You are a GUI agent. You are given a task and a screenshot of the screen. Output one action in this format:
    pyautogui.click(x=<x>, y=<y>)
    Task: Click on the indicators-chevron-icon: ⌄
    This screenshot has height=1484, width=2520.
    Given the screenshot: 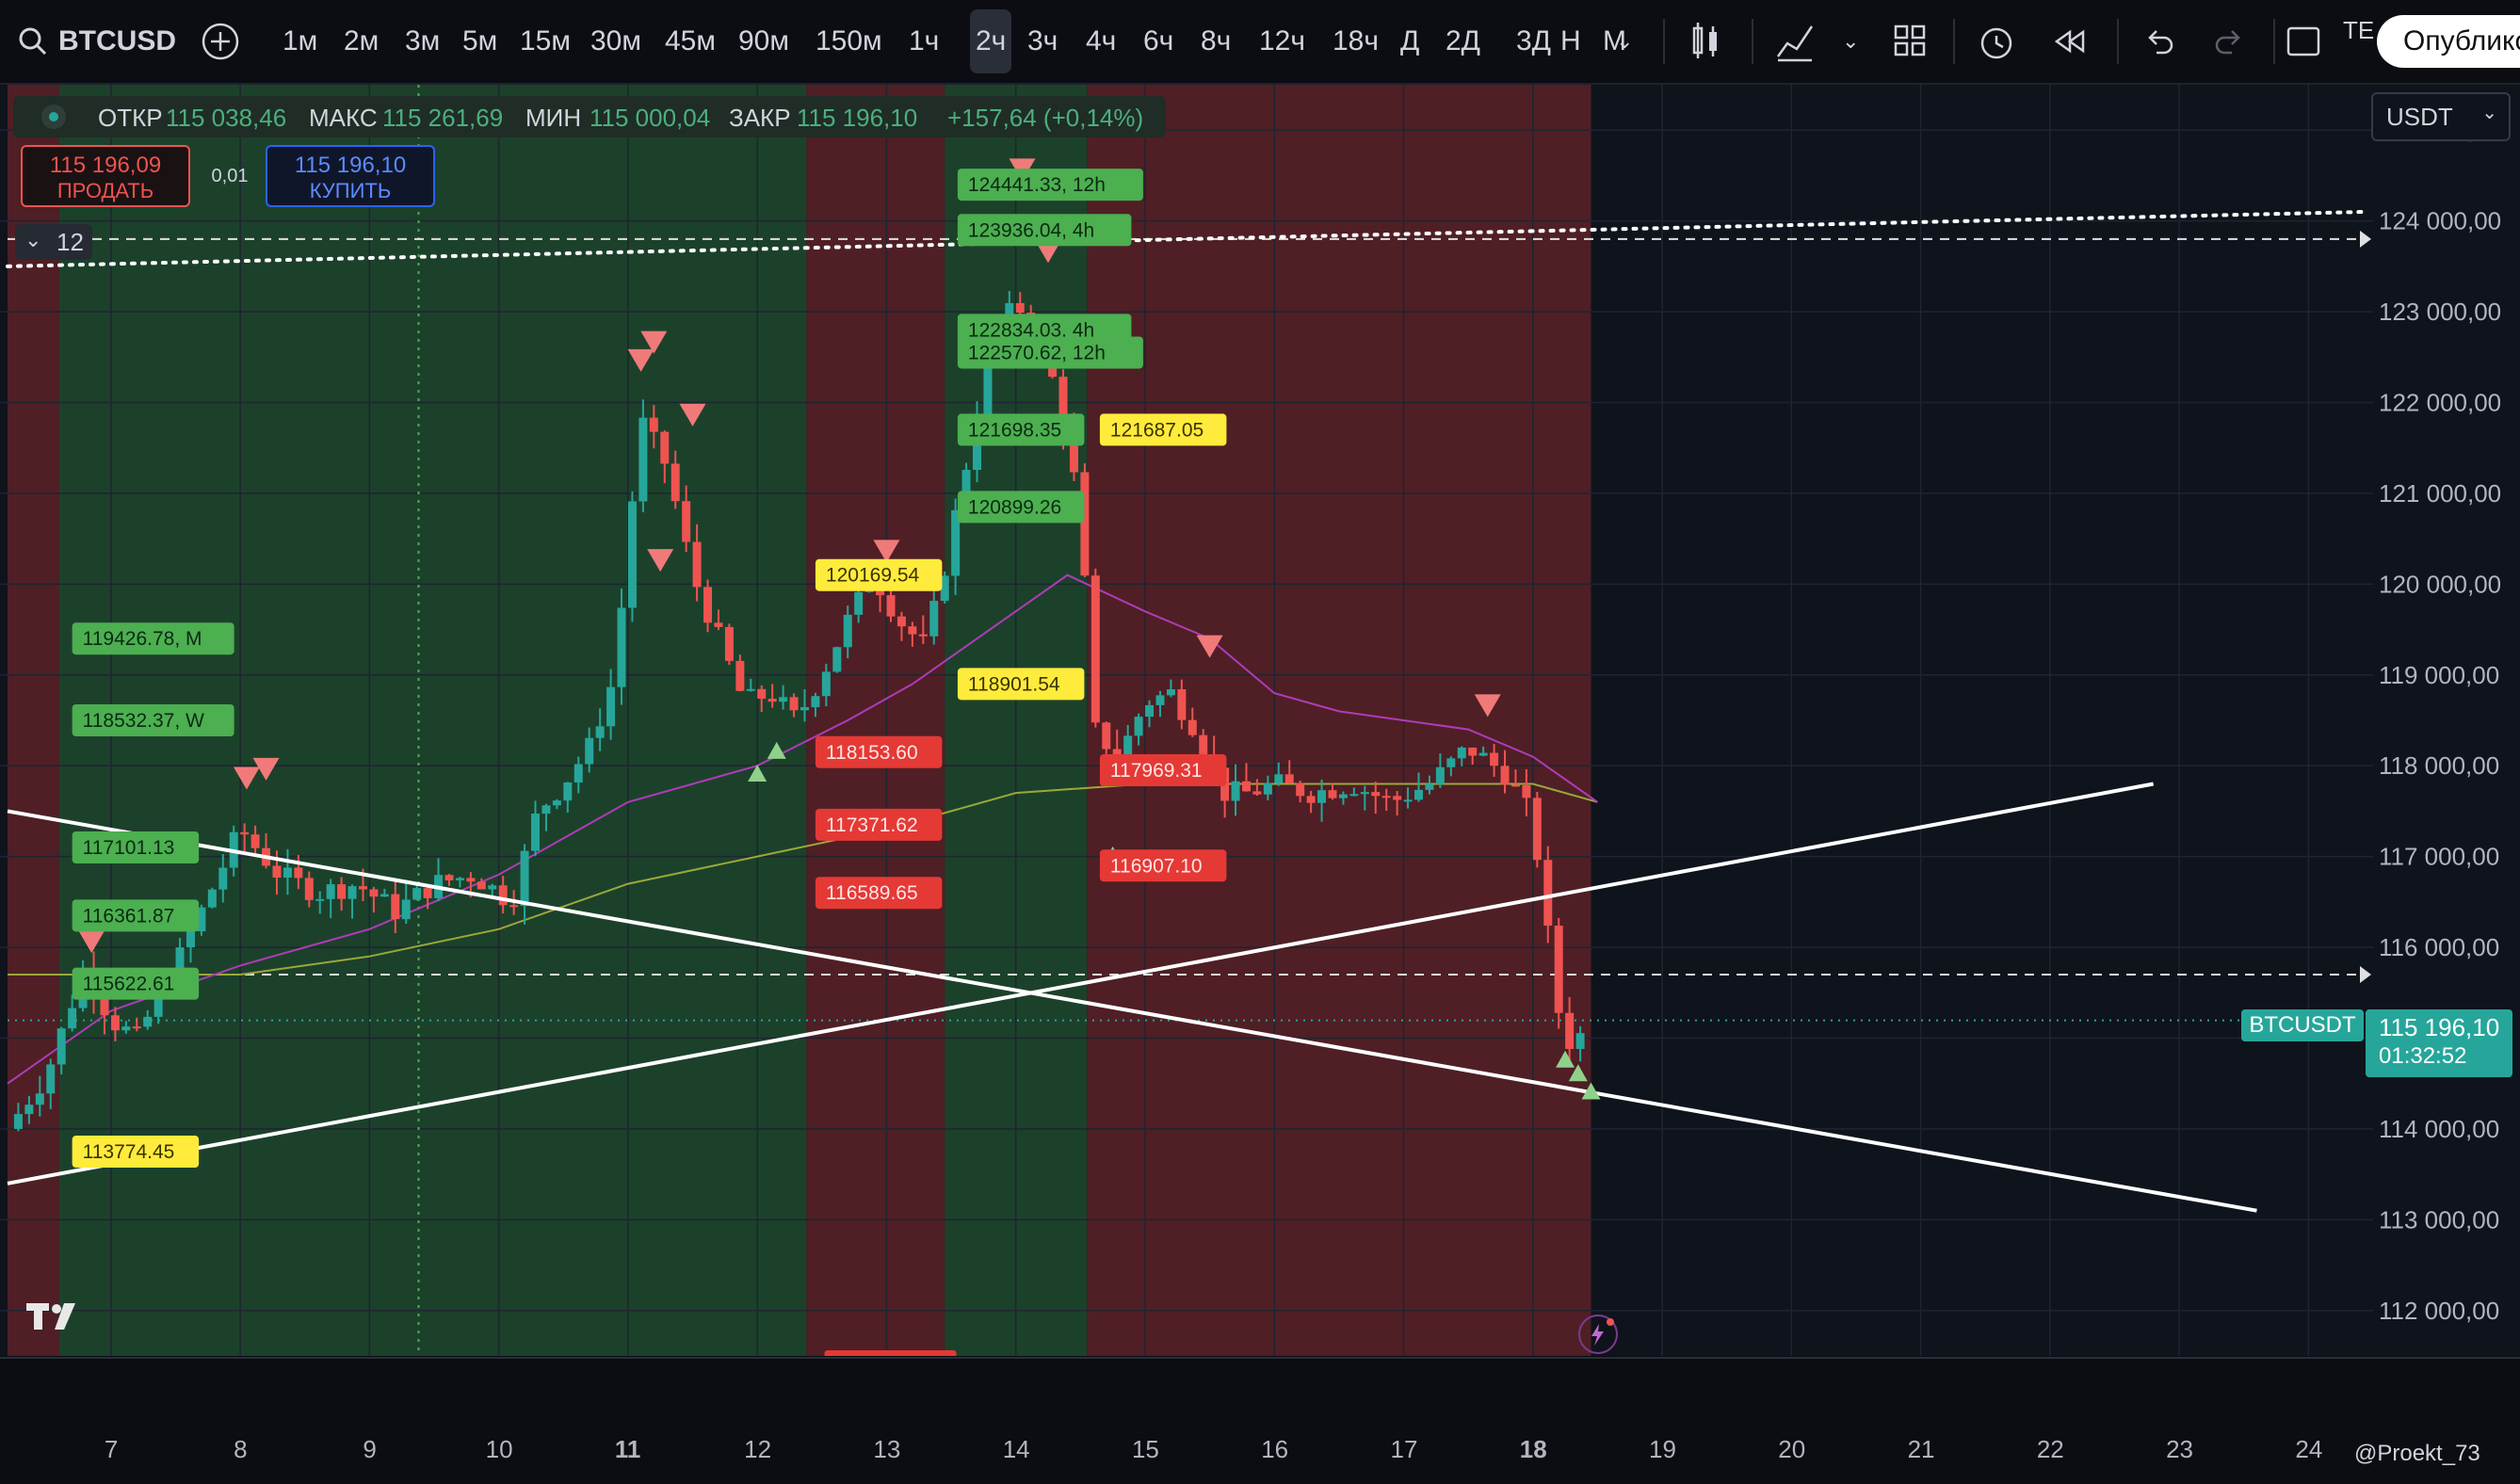 What is the action you would take?
    pyautogui.click(x=1851, y=41)
    